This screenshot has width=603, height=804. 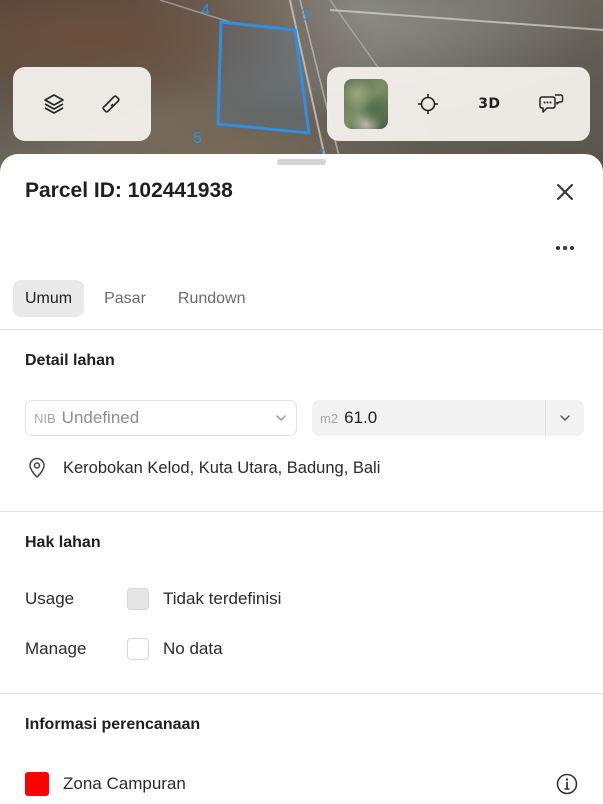 What do you see at coordinates (70, 360) in the screenshot?
I see `section-heading-detail-lahan: Detail lahan` at bounding box center [70, 360].